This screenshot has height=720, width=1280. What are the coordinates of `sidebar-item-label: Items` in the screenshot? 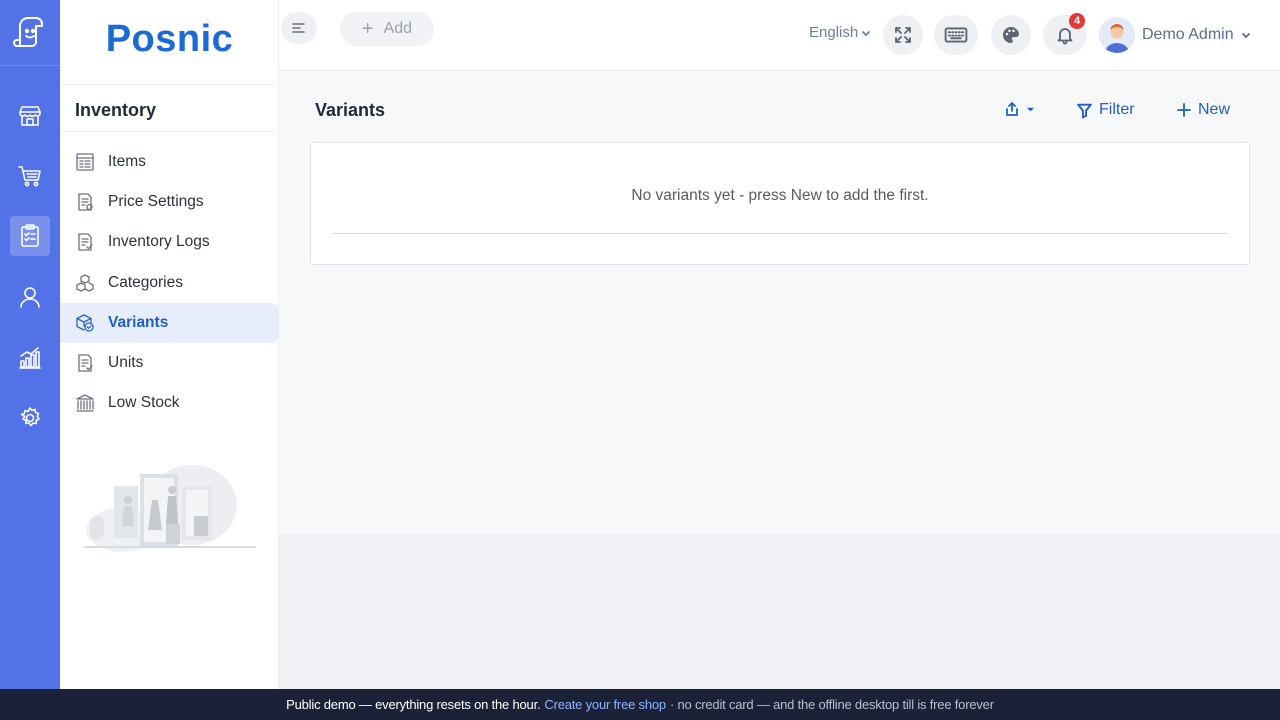 It's located at (127, 161).